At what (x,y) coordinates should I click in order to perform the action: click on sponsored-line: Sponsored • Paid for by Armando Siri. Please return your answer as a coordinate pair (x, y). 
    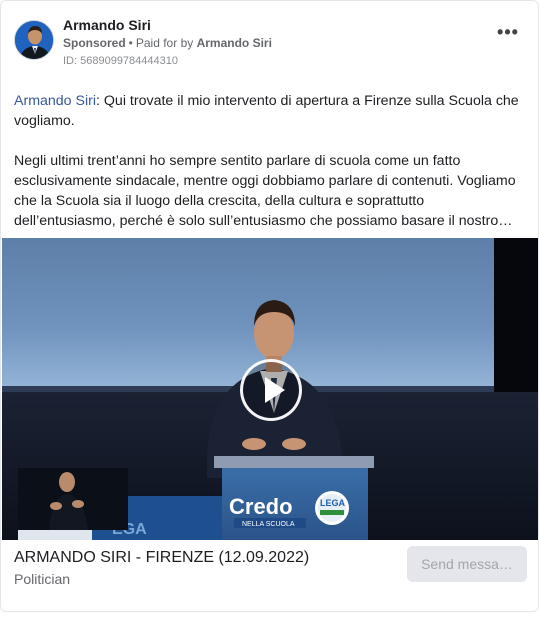
    Looking at the image, I should click on (167, 43).